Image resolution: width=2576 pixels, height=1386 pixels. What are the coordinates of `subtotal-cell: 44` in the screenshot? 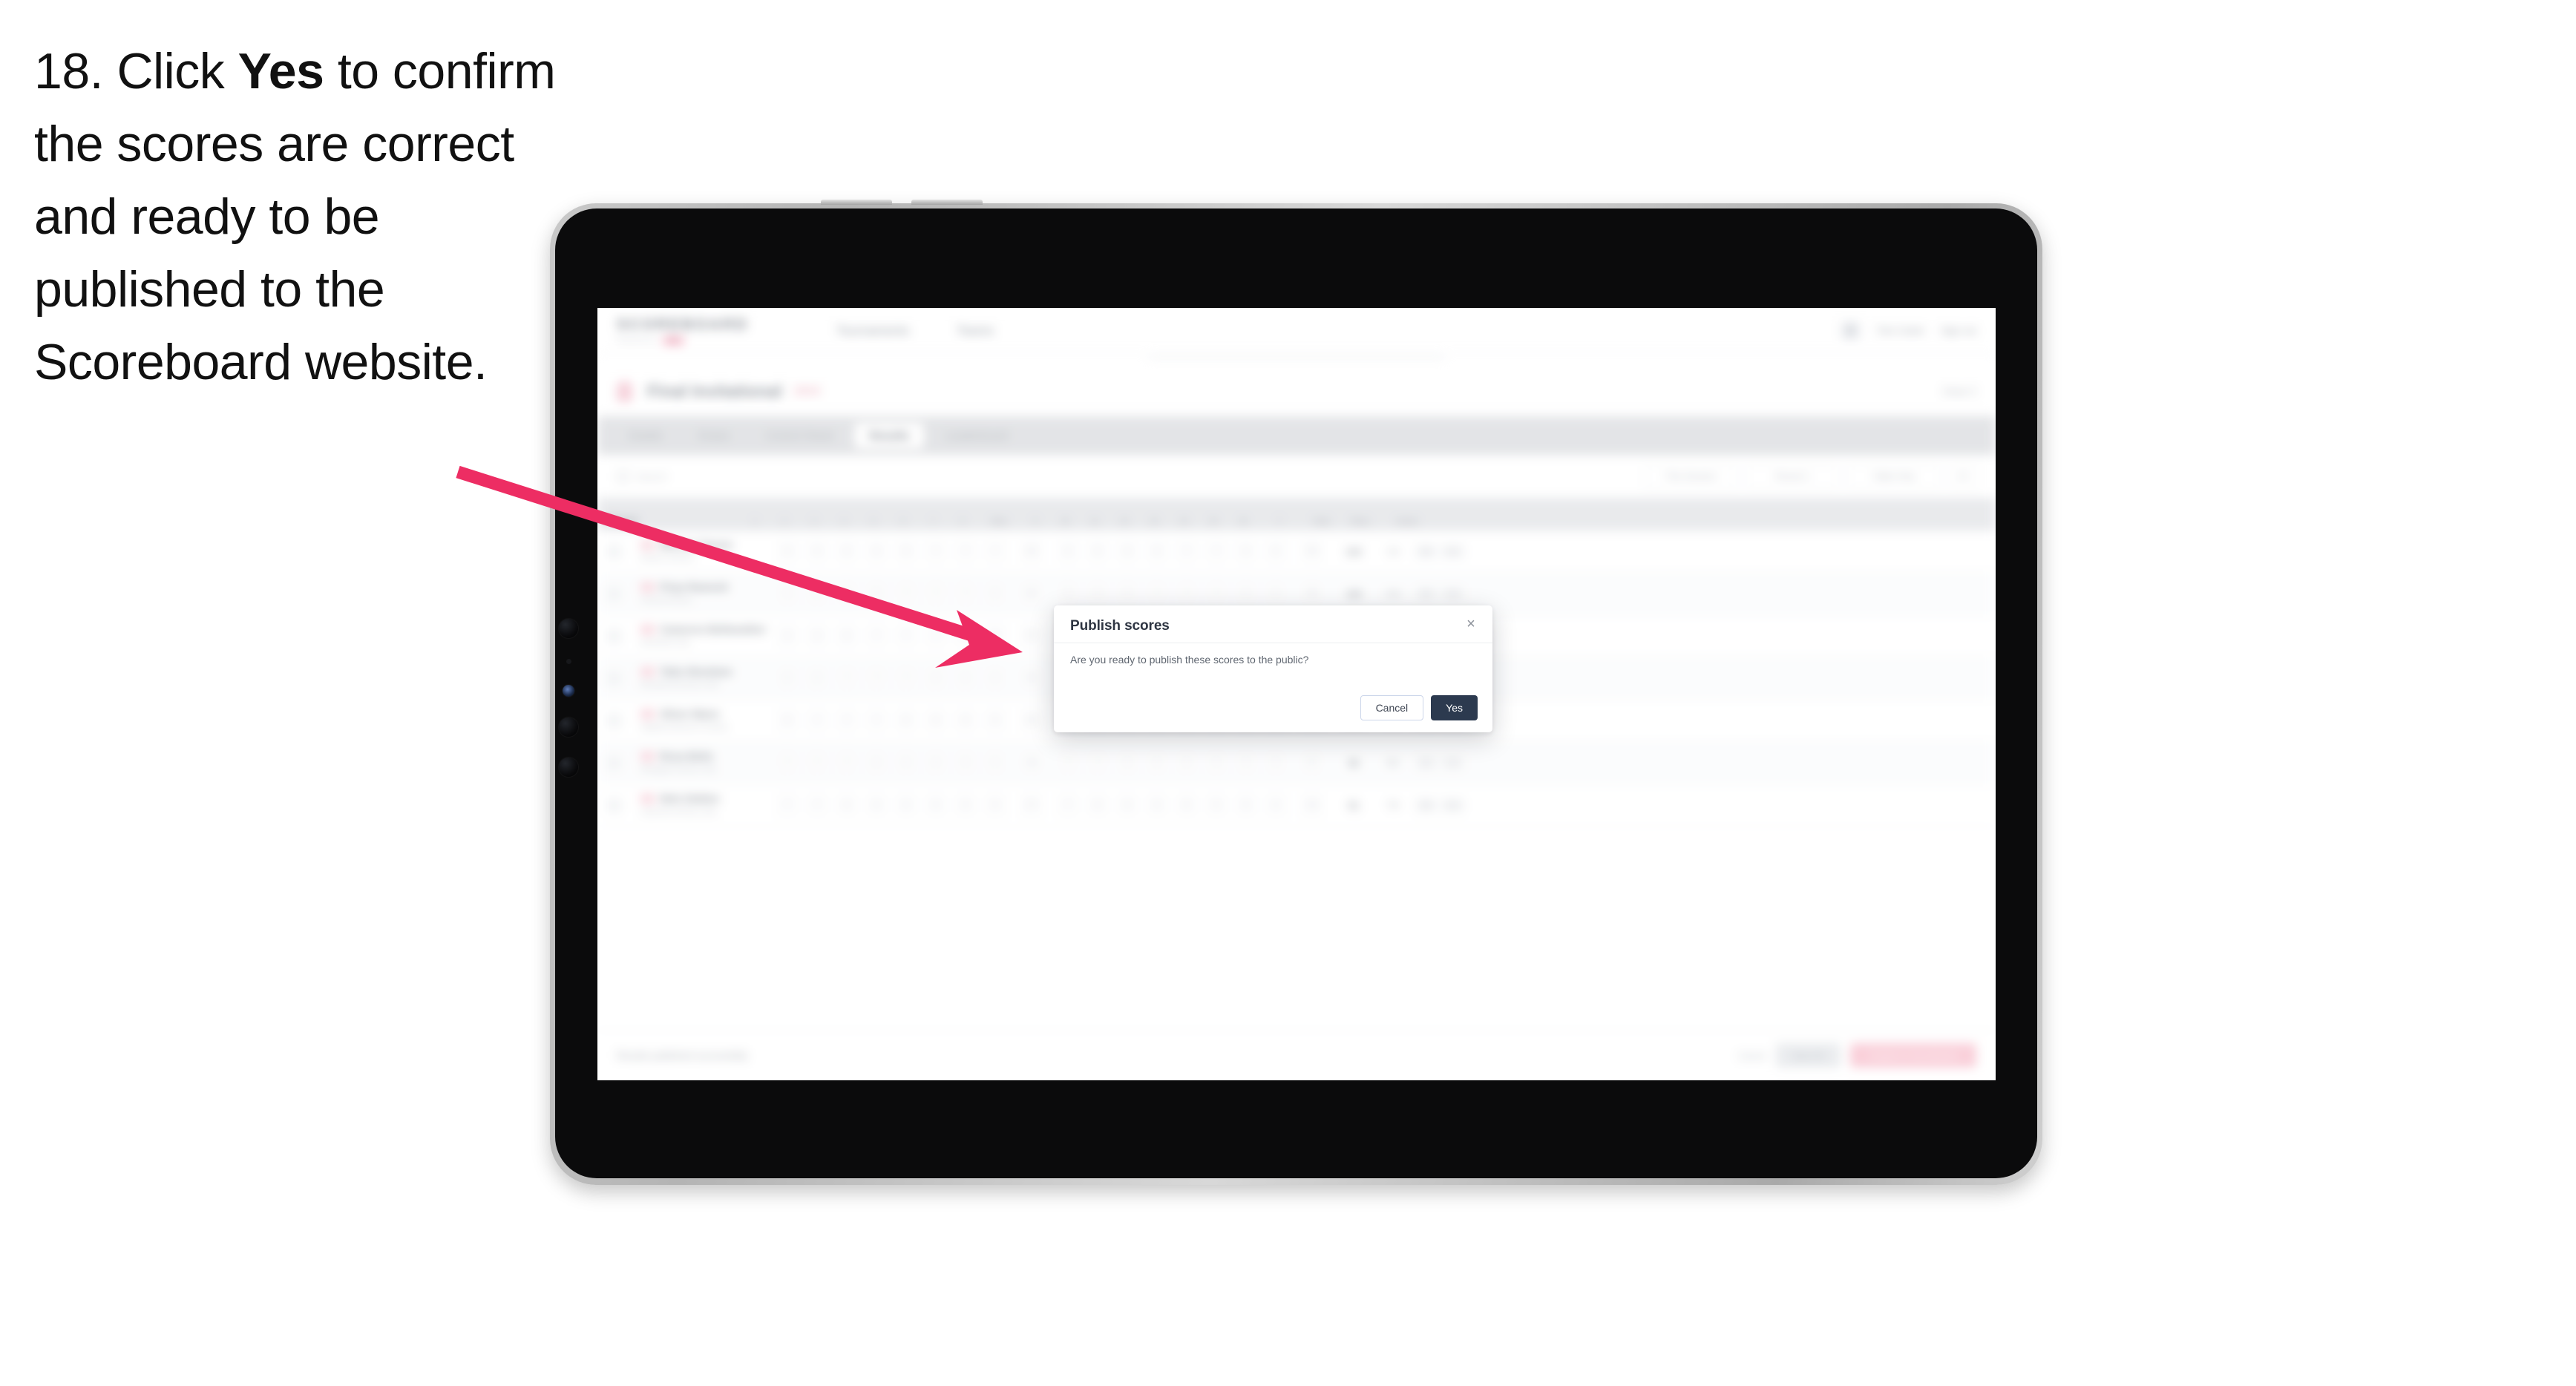 It's located at (1312, 805).